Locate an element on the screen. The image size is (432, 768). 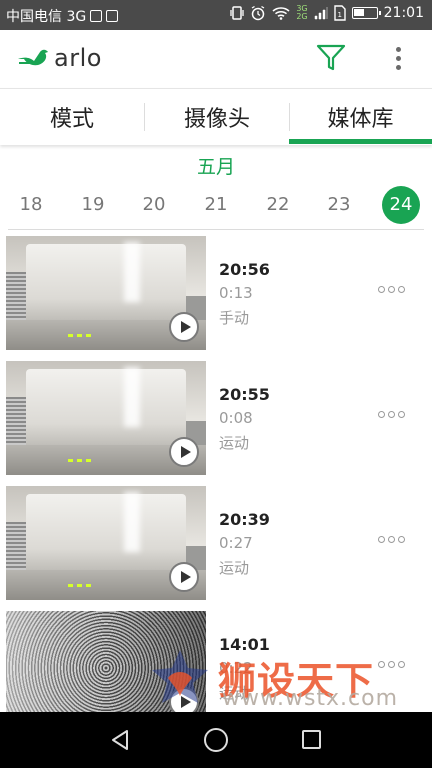
recording-item: 20:55 0:08 运动 is located at coordinates (216, 418).